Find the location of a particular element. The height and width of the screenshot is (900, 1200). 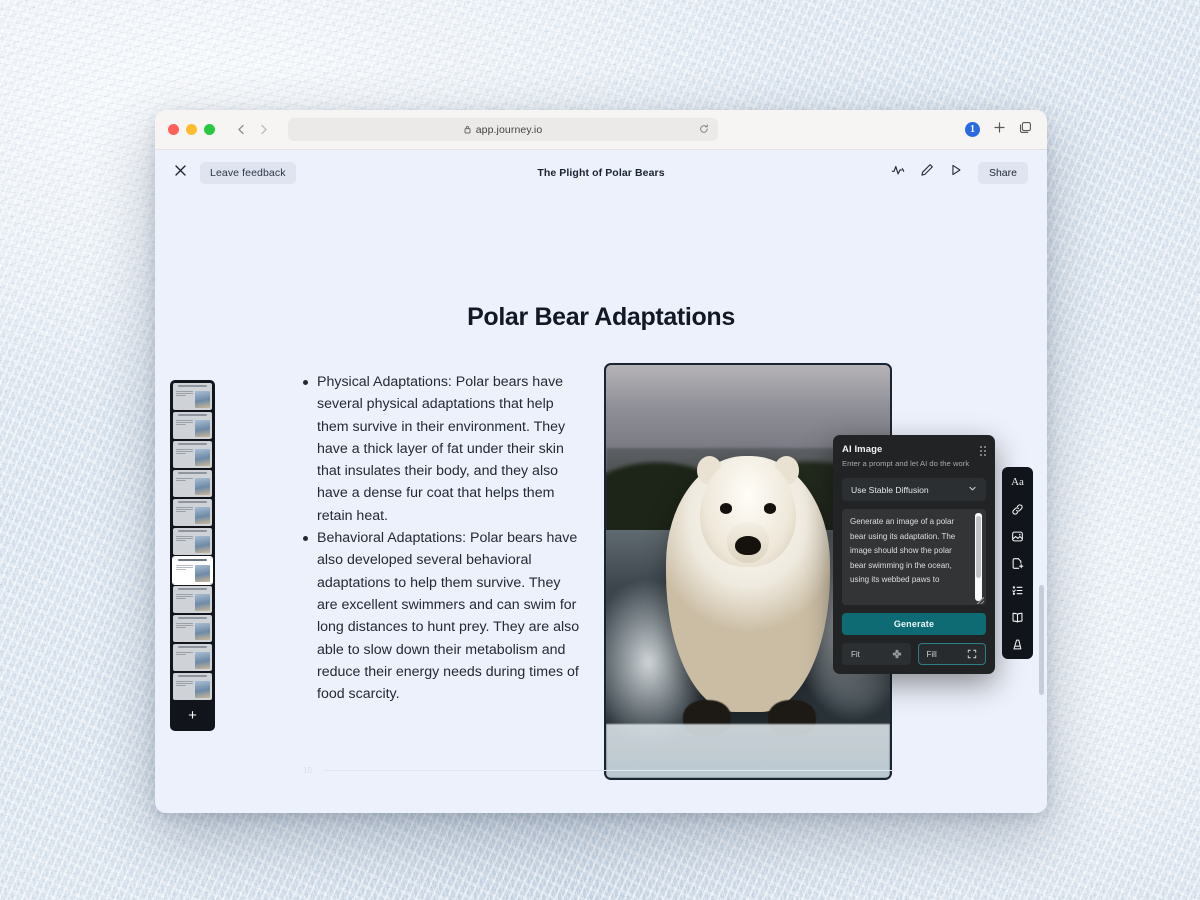

fit-button: Fit is located at coordinates (876, 654).